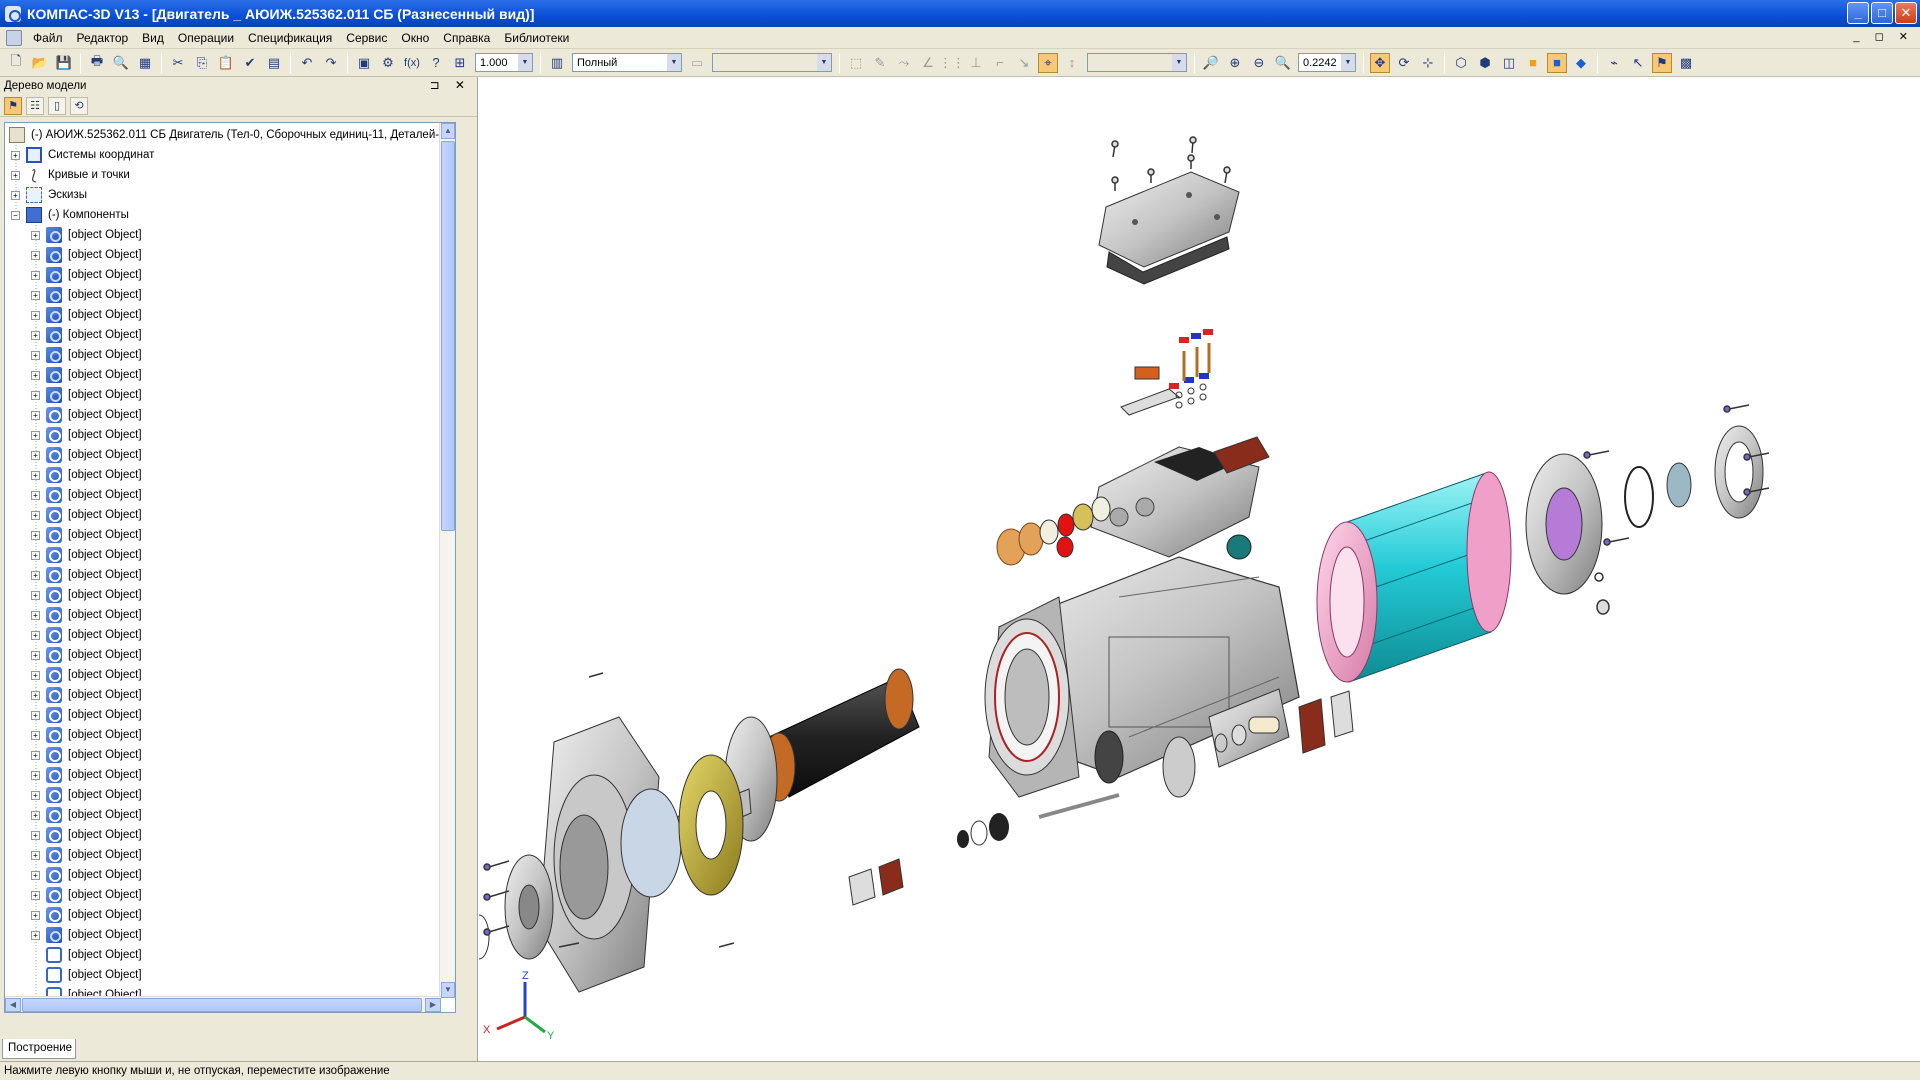 Image resolution: width=1920 pixels, height=1080 pixels. What do you see at coordinates (16, 63) in the screenshot?
I see `new-document-icon: 🗋` at bounding box center [16, 63].